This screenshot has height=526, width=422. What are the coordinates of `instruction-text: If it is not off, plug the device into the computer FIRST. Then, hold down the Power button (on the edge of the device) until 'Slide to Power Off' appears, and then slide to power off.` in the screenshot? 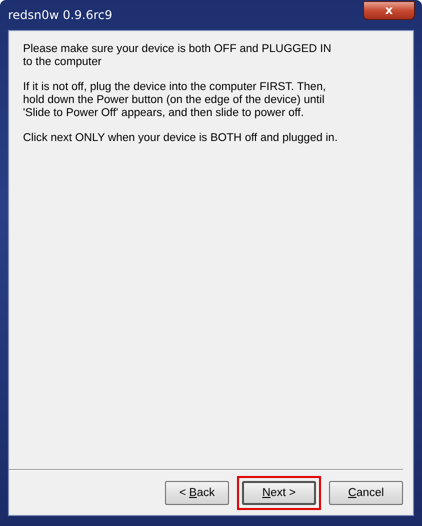 It's located at (175, 100).